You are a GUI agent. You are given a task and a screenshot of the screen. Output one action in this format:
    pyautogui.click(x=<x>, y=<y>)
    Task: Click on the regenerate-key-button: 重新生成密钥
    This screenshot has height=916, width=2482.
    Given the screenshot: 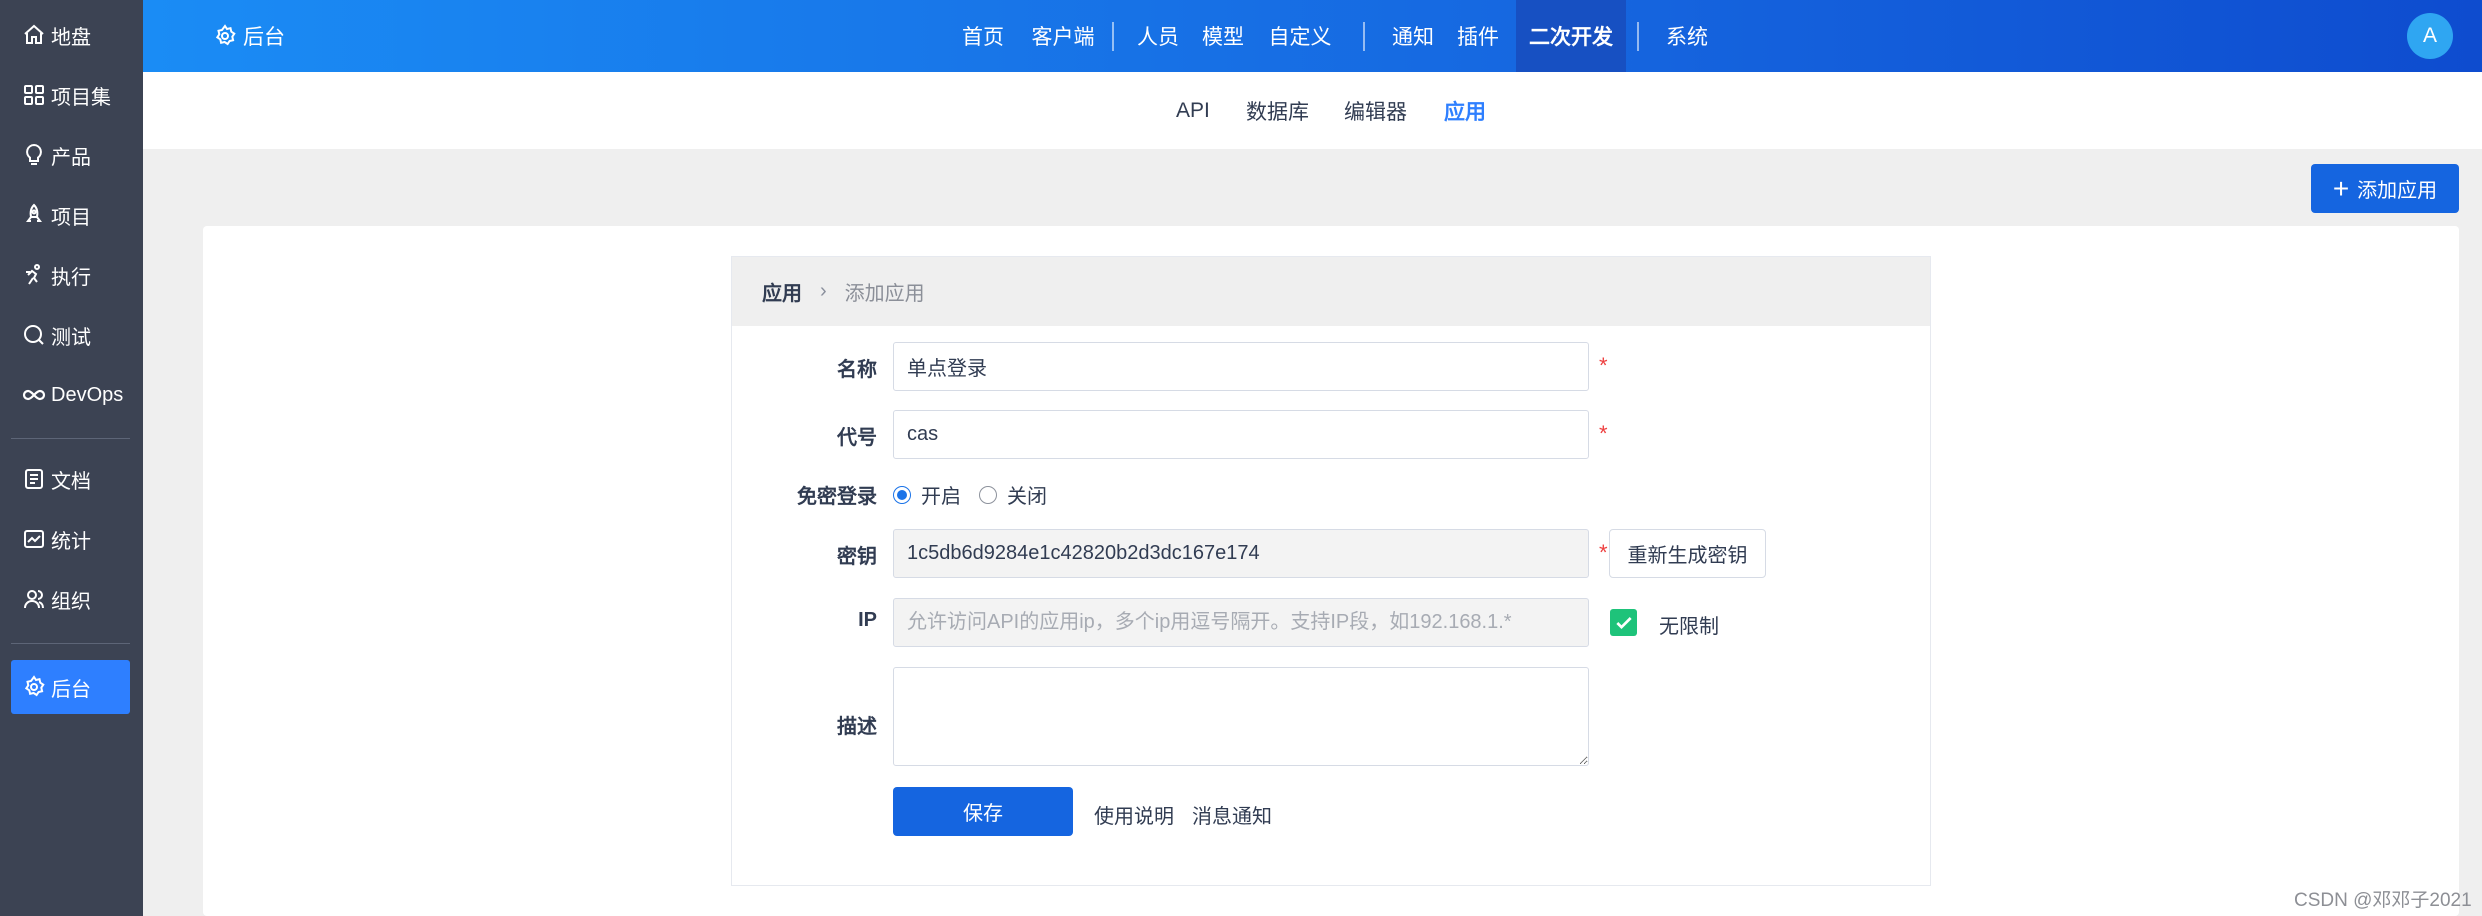 What is the action you would take?
    pyautogui.click(x=1687, y=553)
    